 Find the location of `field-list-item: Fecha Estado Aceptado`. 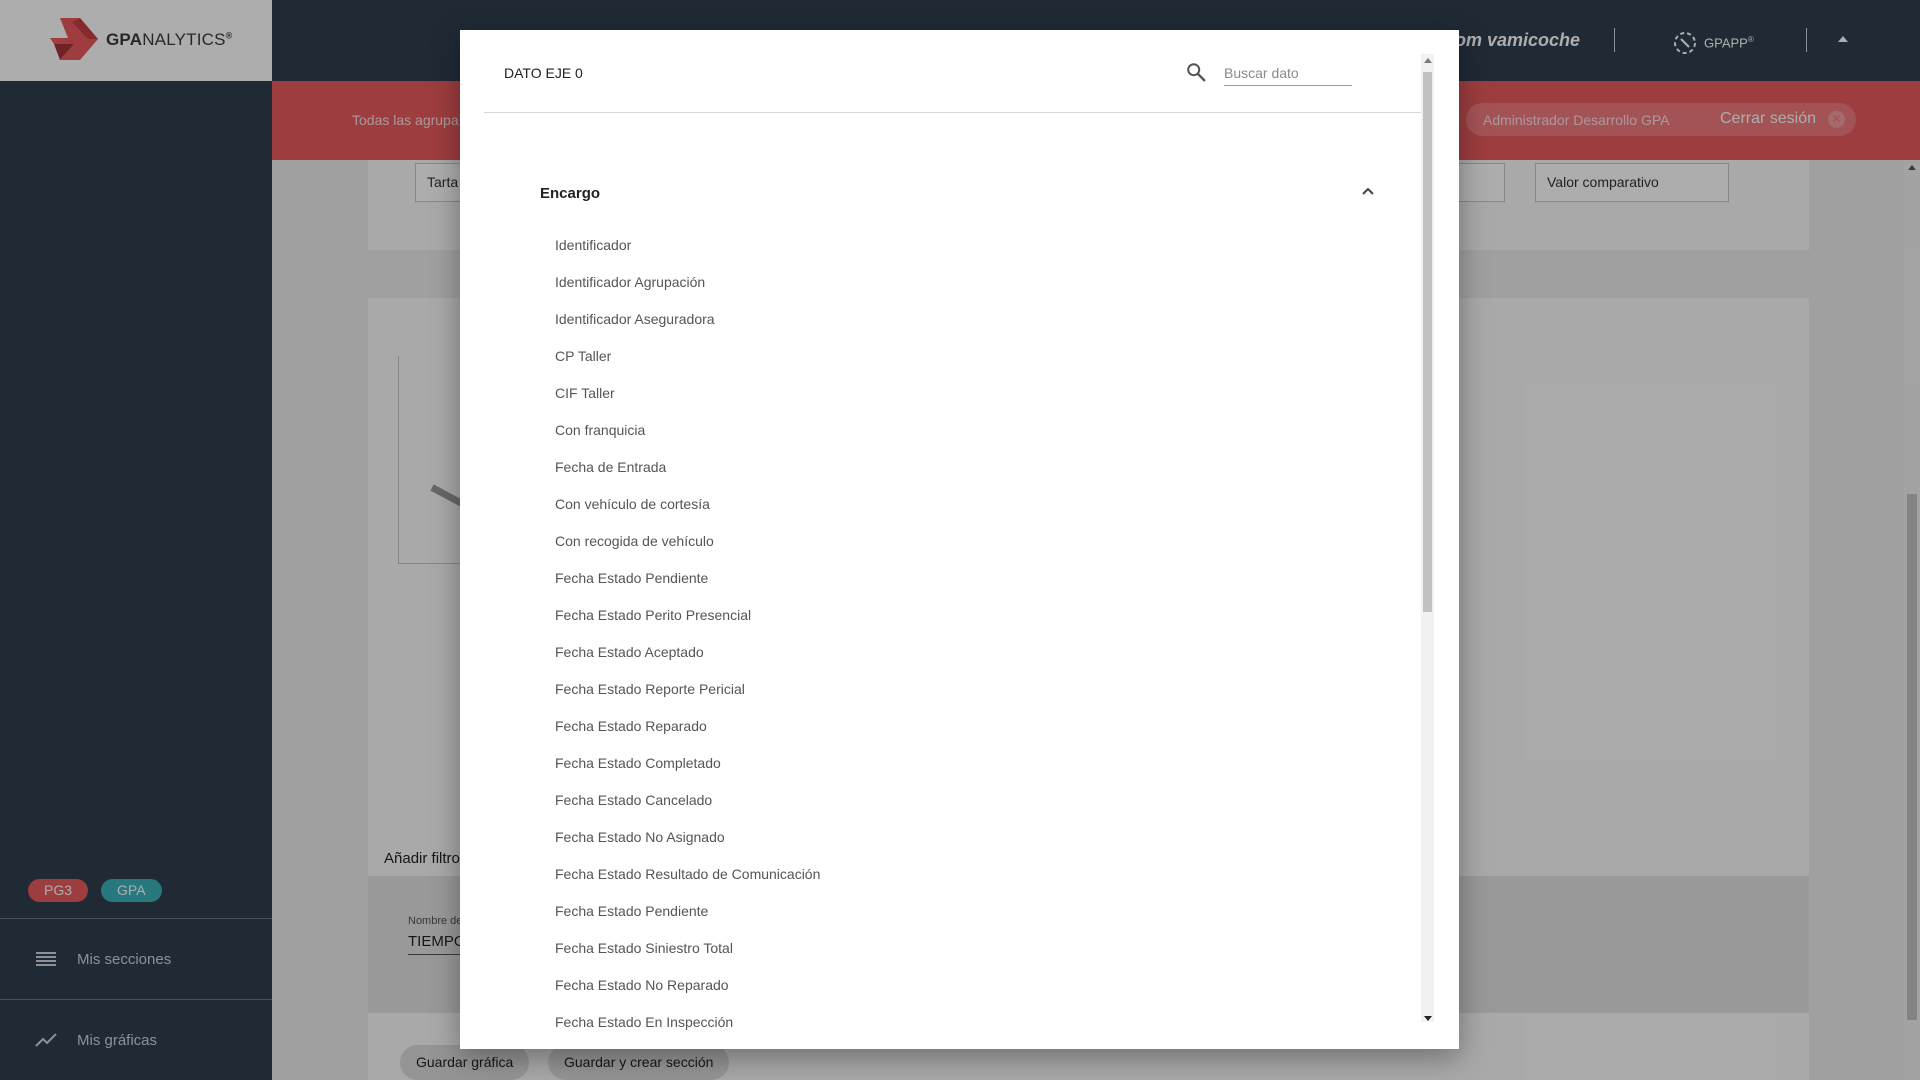

field-list-item: Fecha Estado Aceptado is located at coordinates (955, 652).